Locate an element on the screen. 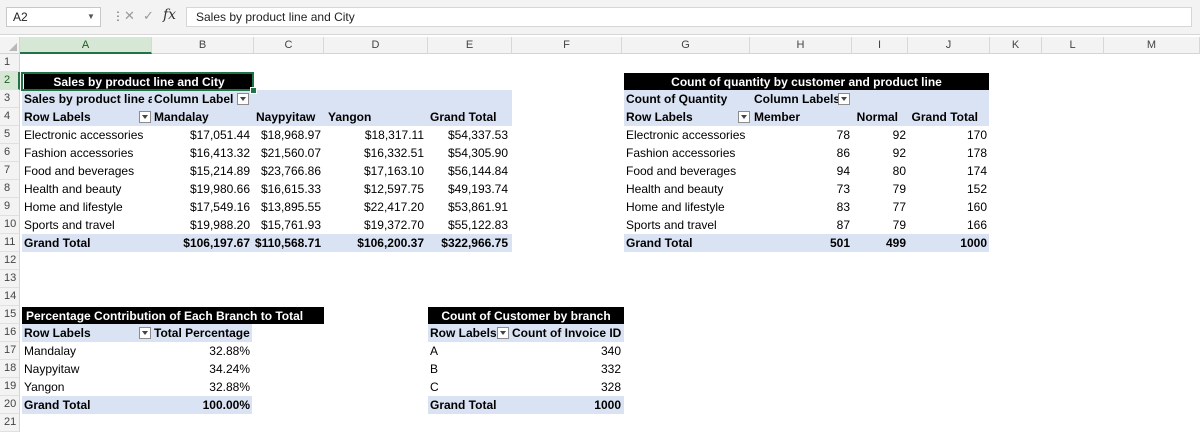 The width and height of the screenshot is (1200, 432). row-header-20: 20 is located at coordinates (10, 405).